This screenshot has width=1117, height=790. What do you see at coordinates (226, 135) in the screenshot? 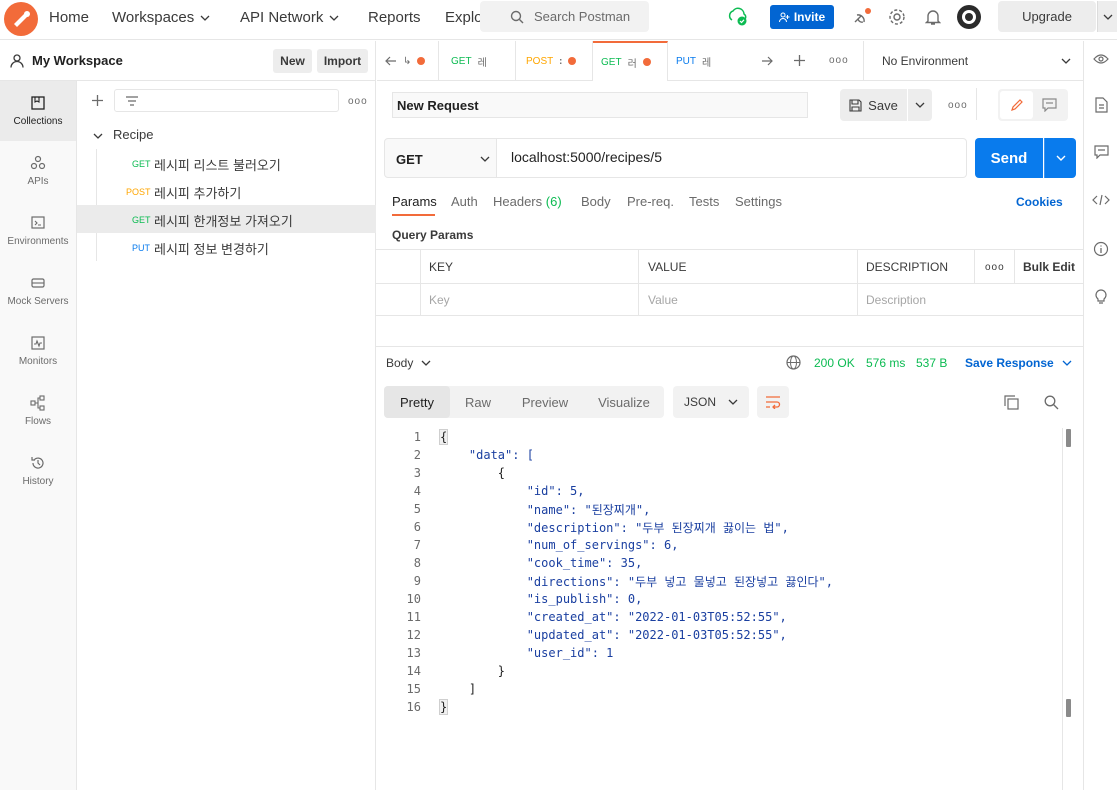
I see `collection-row-recipe: Recipe` at bounding box center [226, 135].